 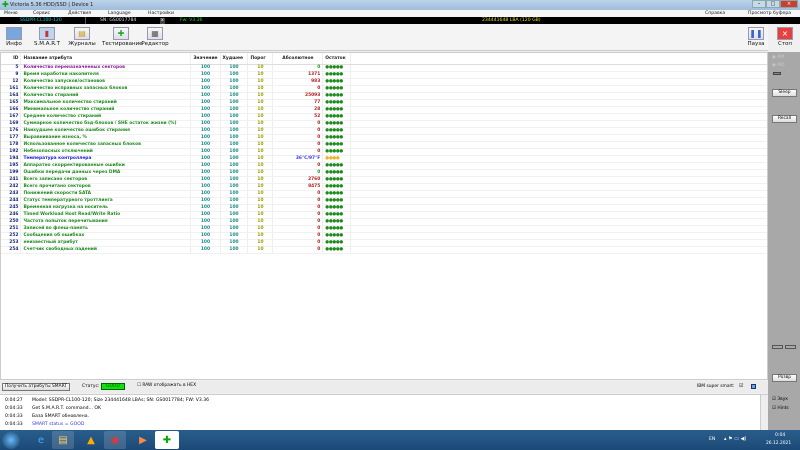 I want to click on attr-name: Температура контроллера, so click(x=106, y=159).